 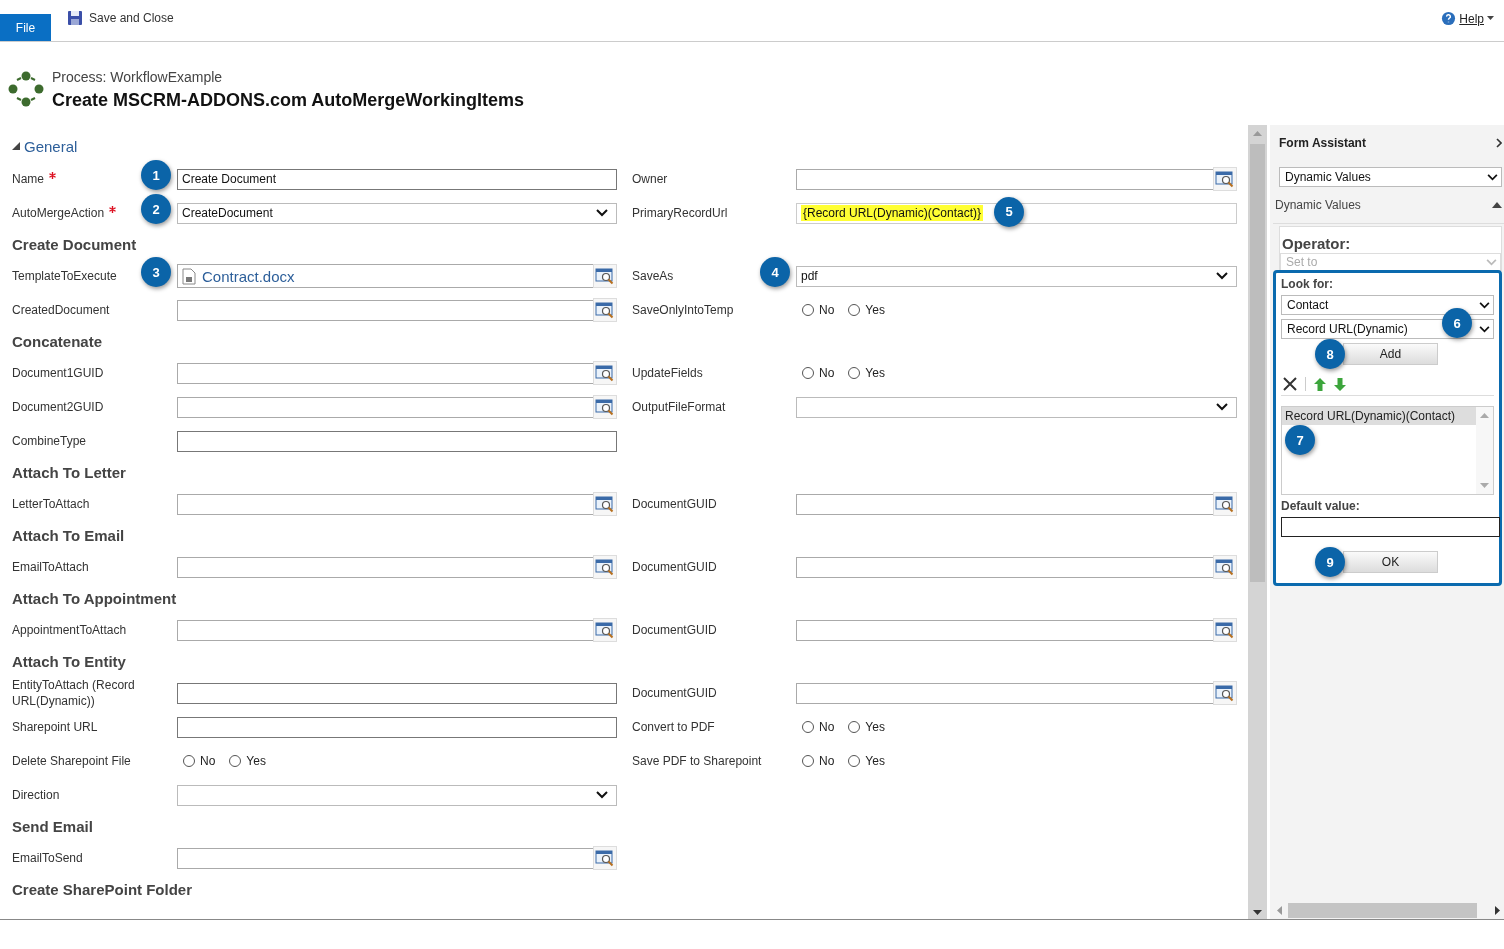 What do you see at coordinates (47, 858) in the screenshot?
I see `field-label: EmailToSend` at bounding box center [47, 858].